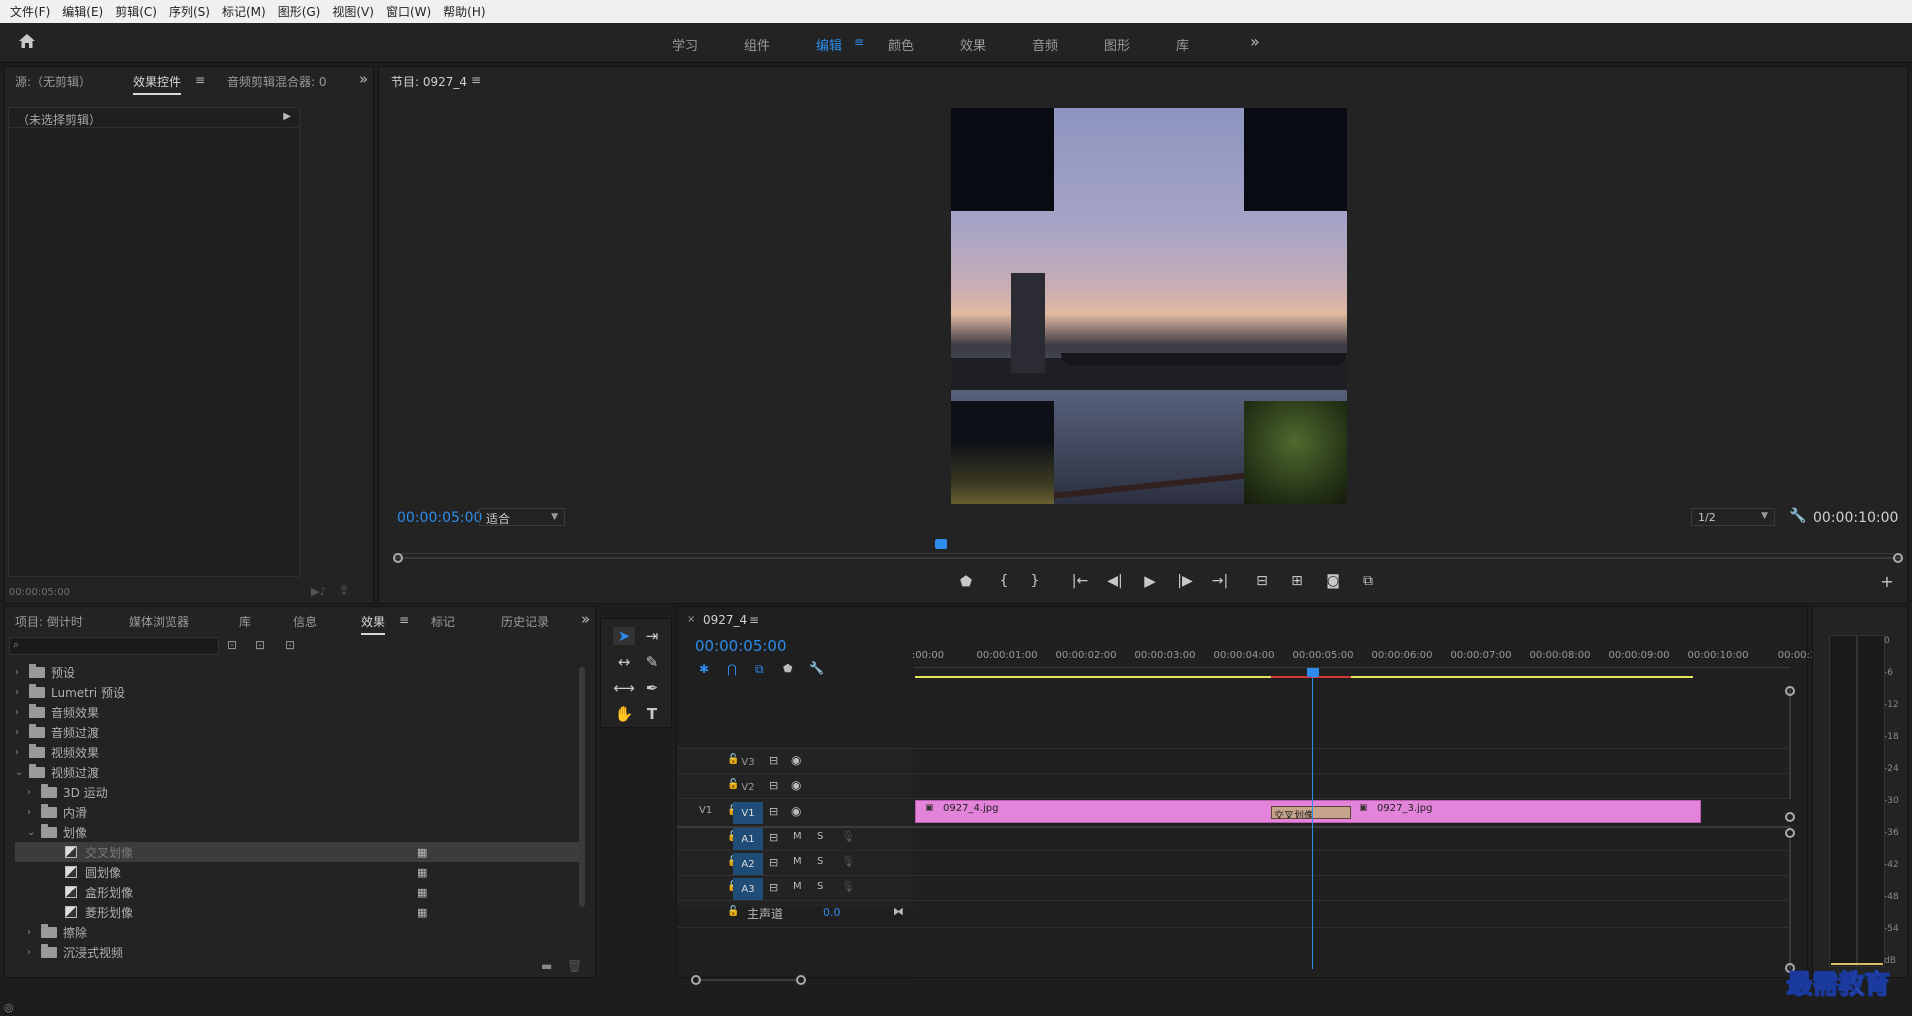  Describe the element at coordinates (30, 11) in the screenshot. I see `menu-file: 文件(F)` at that location.